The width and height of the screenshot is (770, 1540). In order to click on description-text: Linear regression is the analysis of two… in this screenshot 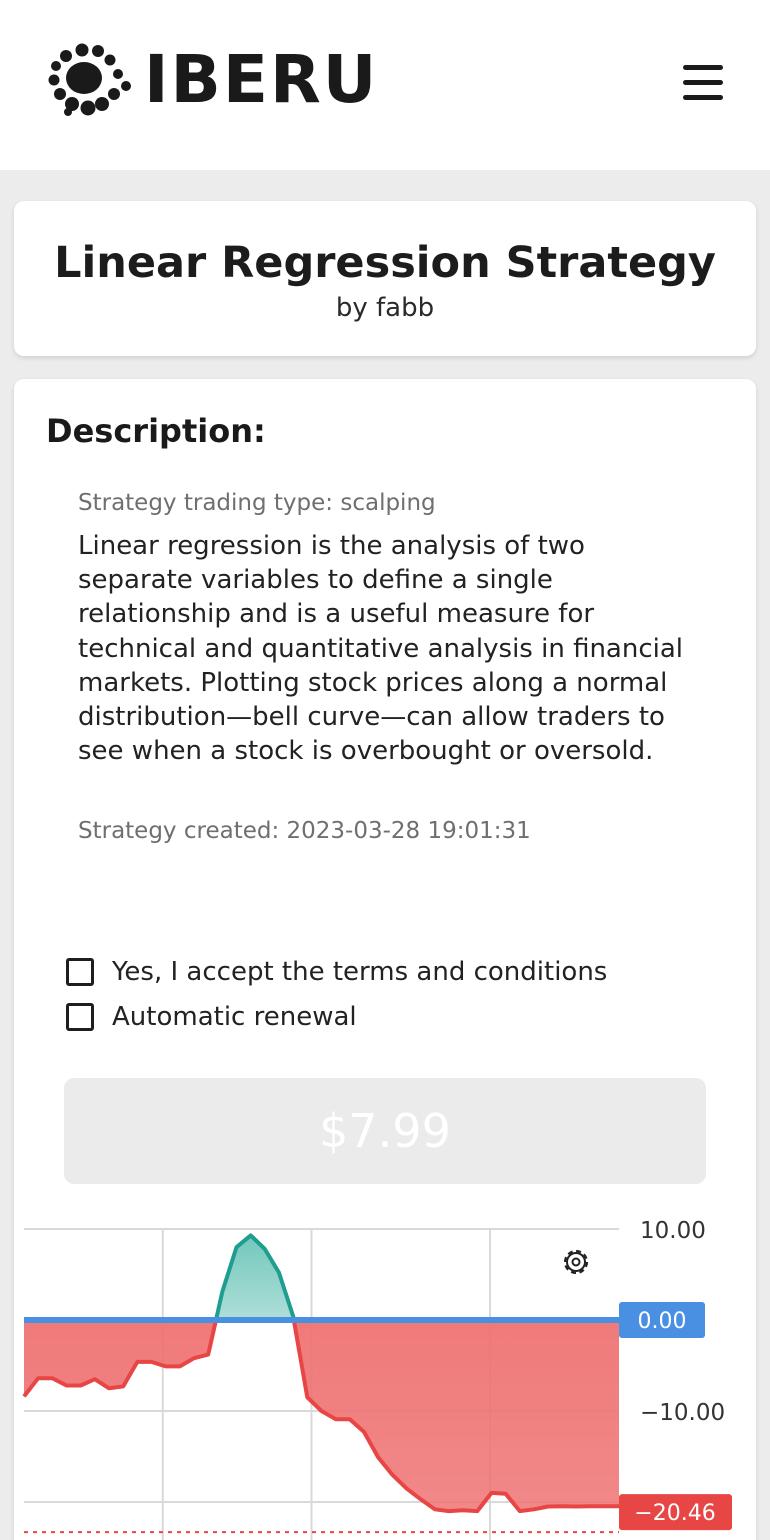, I will do `click(381, 649)`.